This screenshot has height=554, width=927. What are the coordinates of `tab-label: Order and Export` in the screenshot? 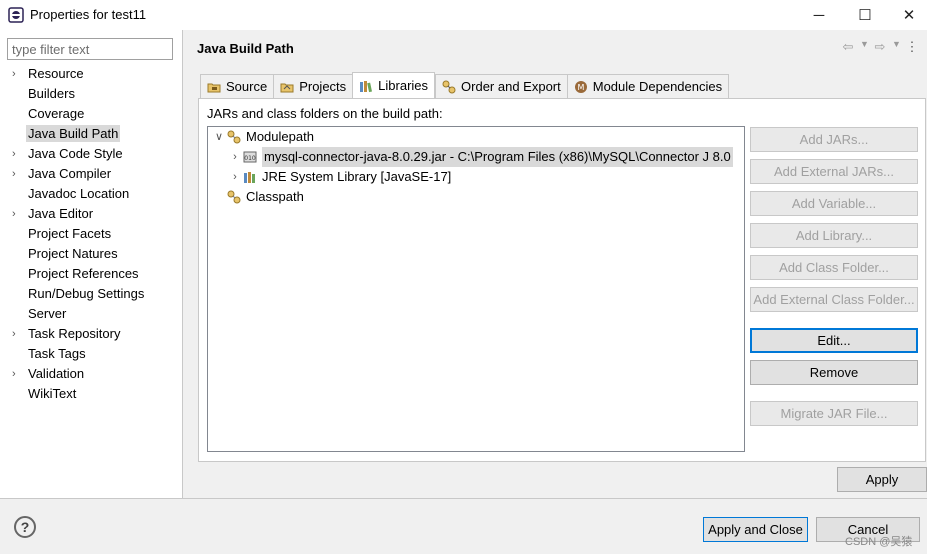 It's located at (511, 86).